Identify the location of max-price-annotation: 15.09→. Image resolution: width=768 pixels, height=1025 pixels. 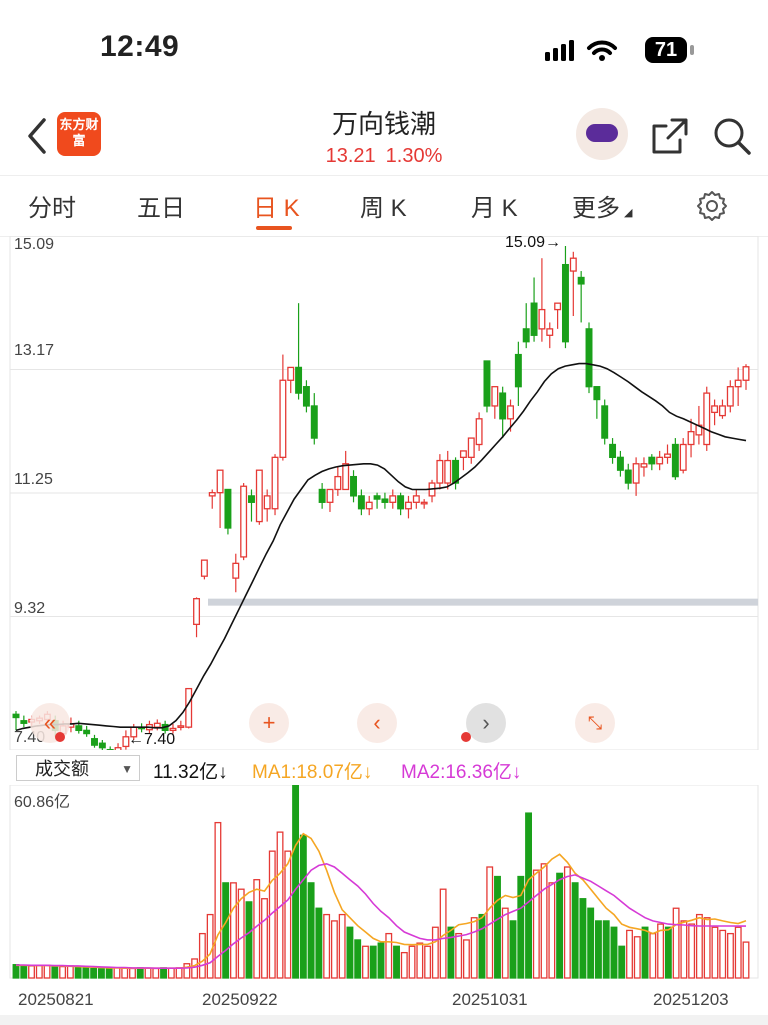
(533, 242).